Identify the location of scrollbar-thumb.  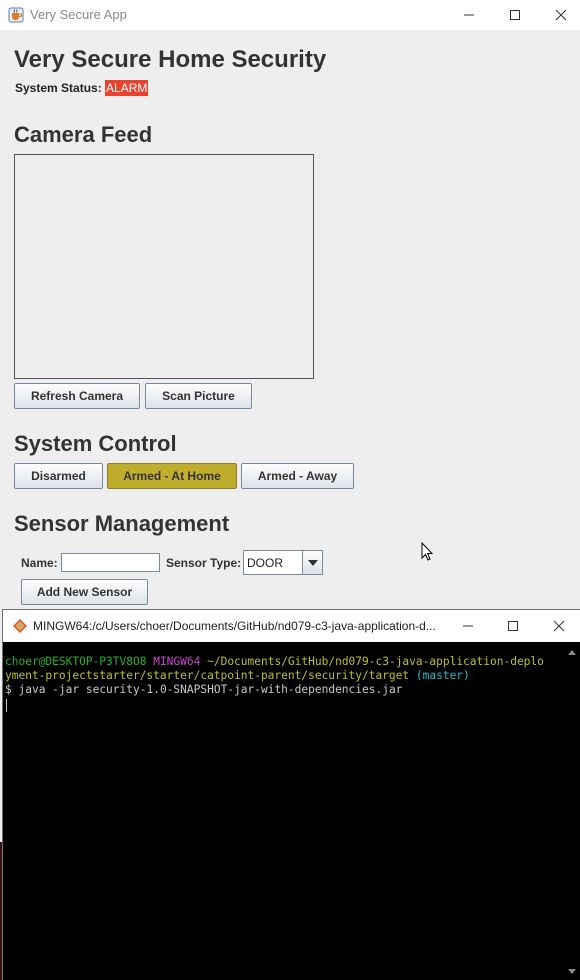
(572, 819).